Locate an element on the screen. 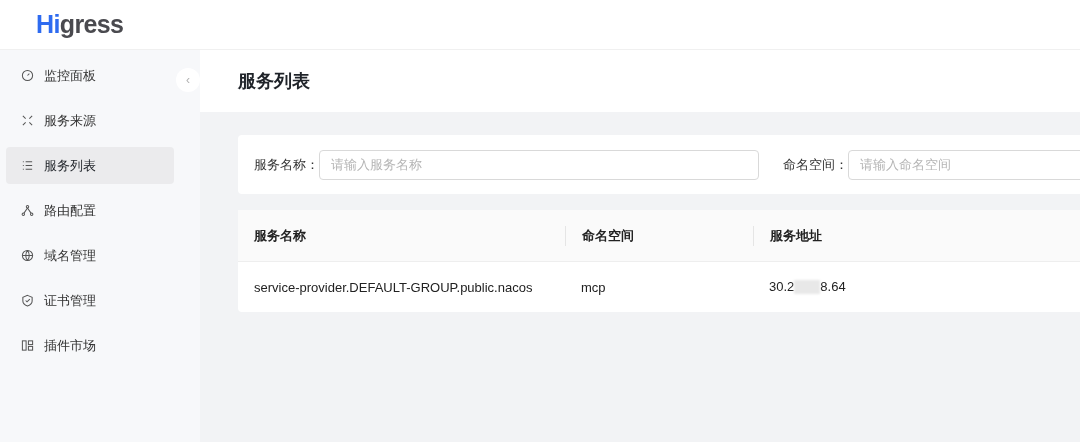 The image size is (1080, 442). table-cell: mcp is located at coordinates (593, 287).